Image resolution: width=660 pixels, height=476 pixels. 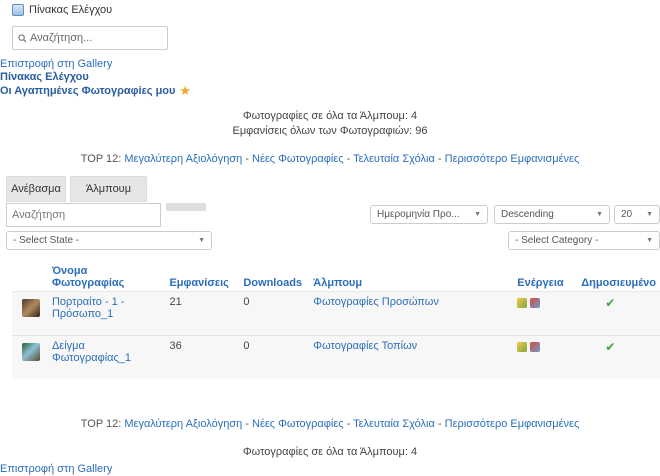 What do you see at coordinates (39, 215) in the screenshot?
I see `filter-search-placeholder: Αναζήτηση` at bounding box center [39, 215].